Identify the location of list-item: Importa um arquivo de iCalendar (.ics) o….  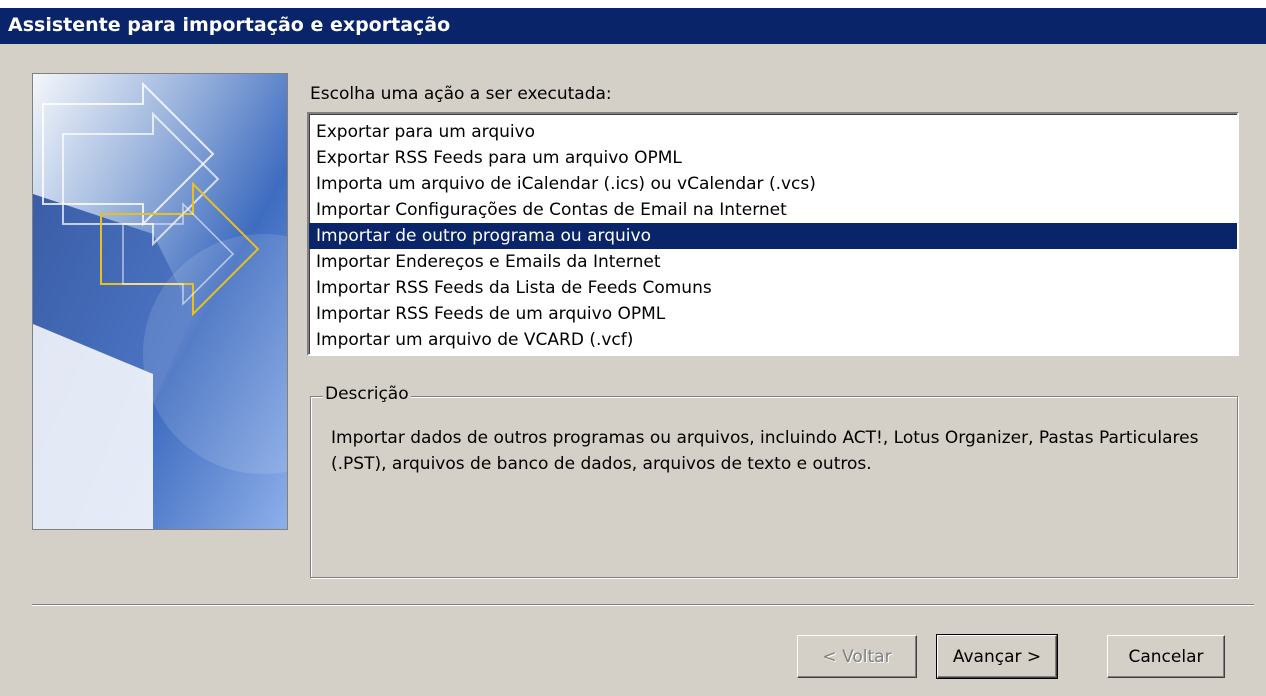
(773, 184).